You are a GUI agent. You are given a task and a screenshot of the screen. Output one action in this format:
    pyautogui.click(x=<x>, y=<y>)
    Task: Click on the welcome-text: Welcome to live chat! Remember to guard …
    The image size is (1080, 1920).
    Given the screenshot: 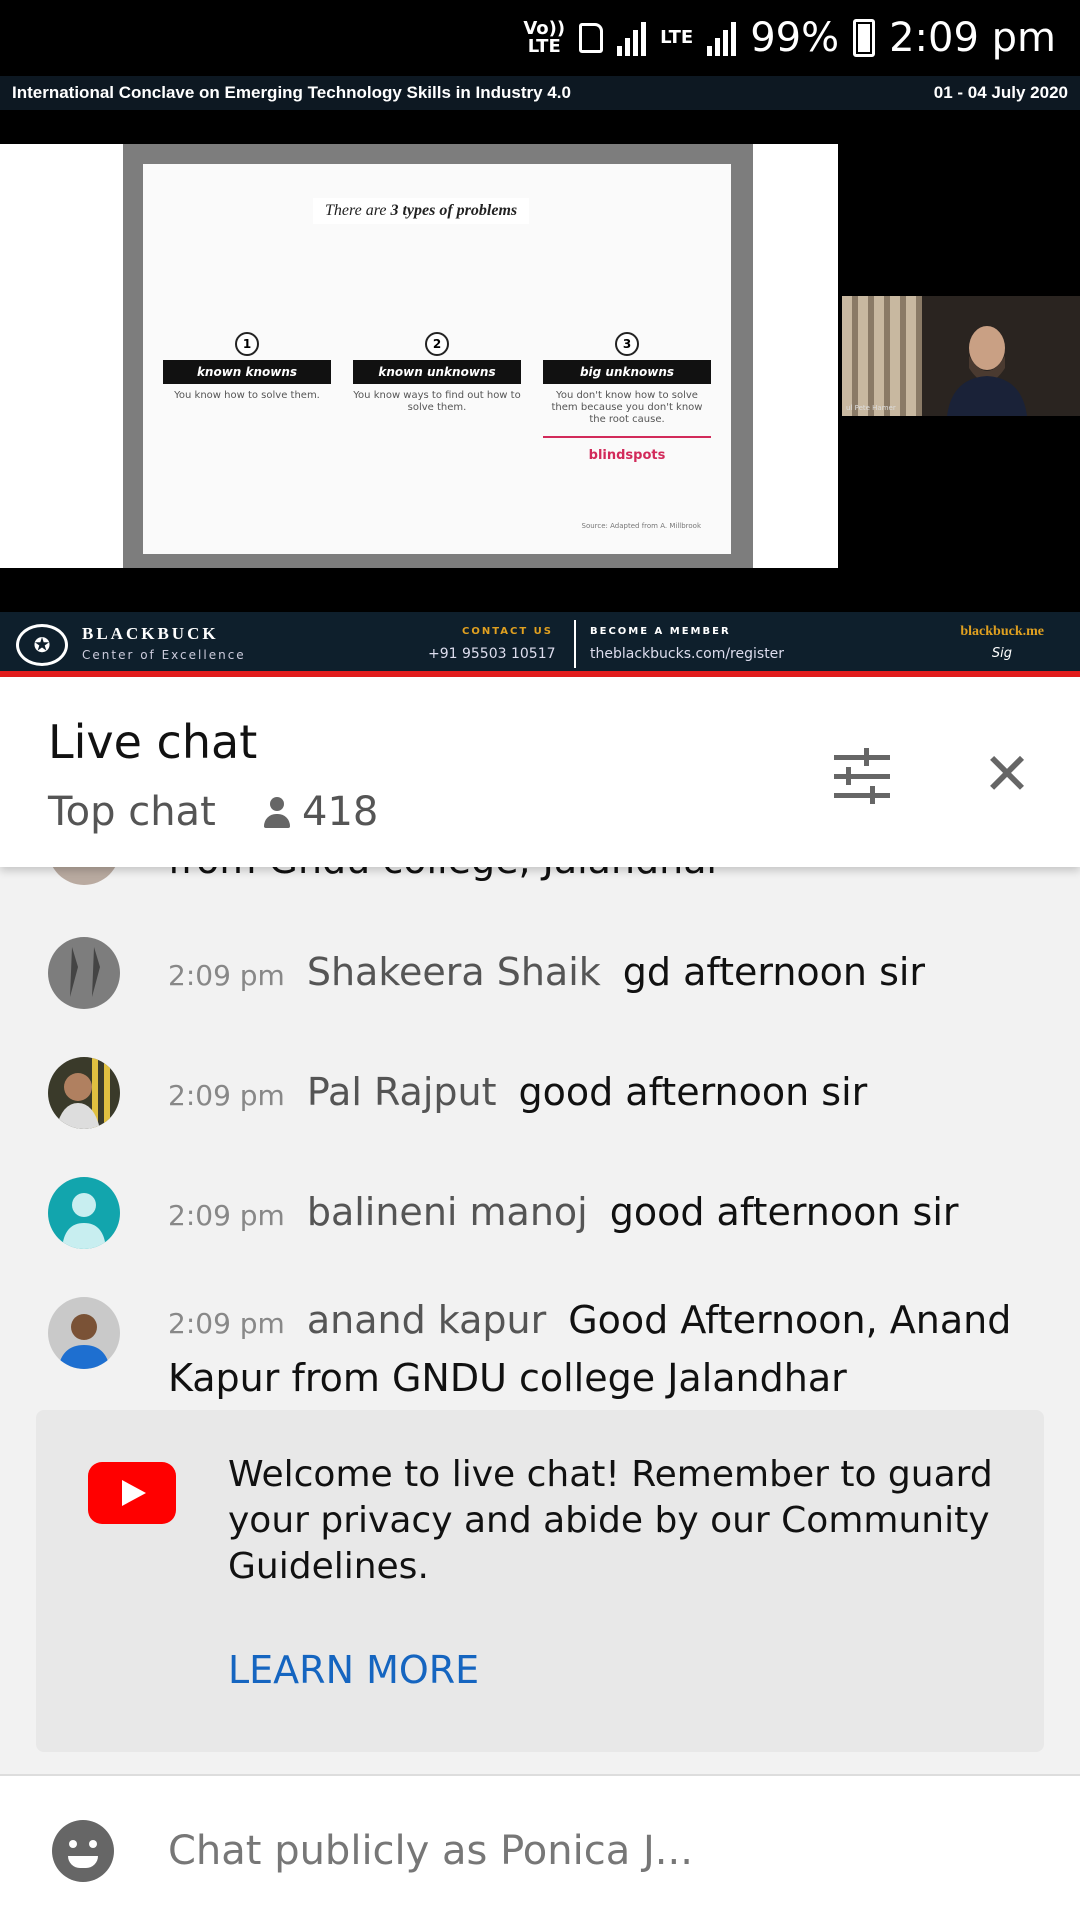 What is the action you would take?
    pyautogui.click(x=610, y=1520)
    